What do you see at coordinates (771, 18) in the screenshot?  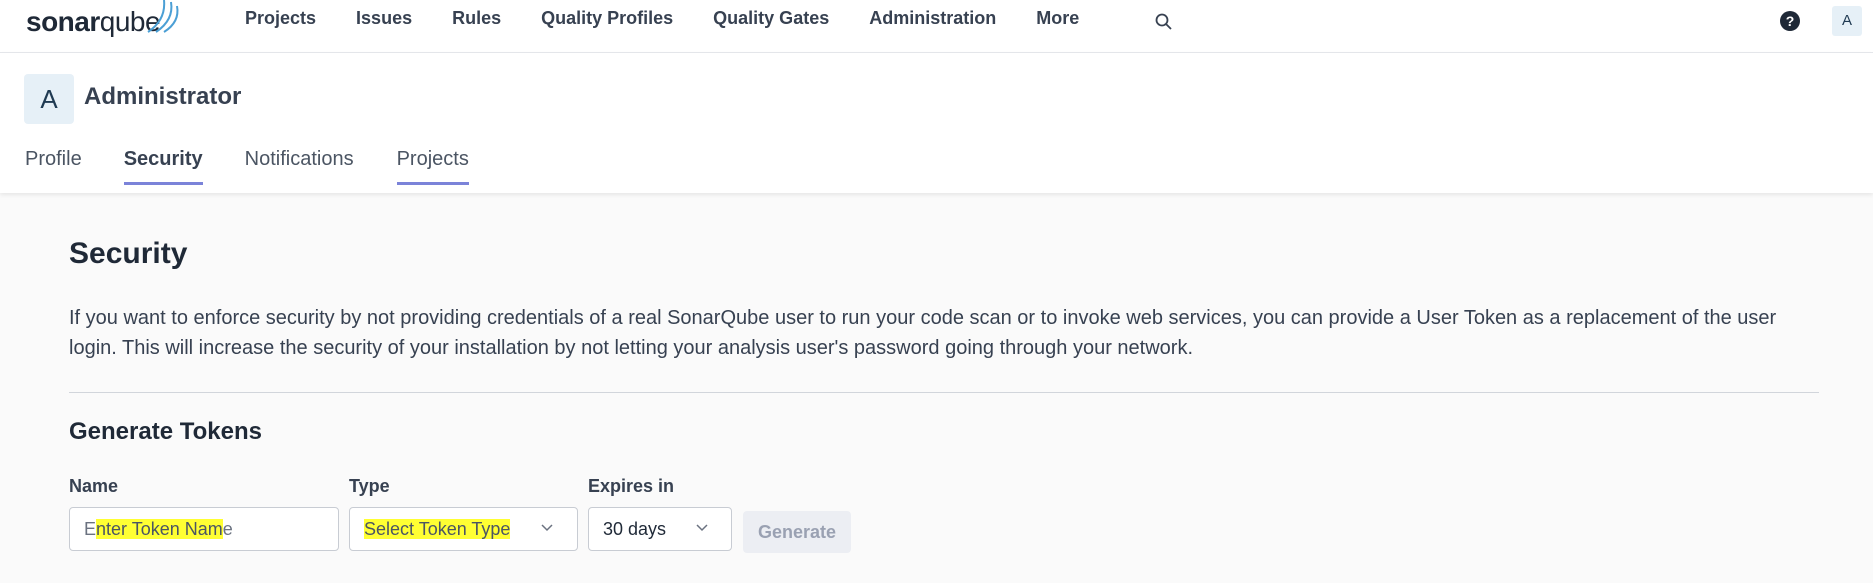 I see `nav-quality-gates: Quality Gates` at bounding box center [771, 18].